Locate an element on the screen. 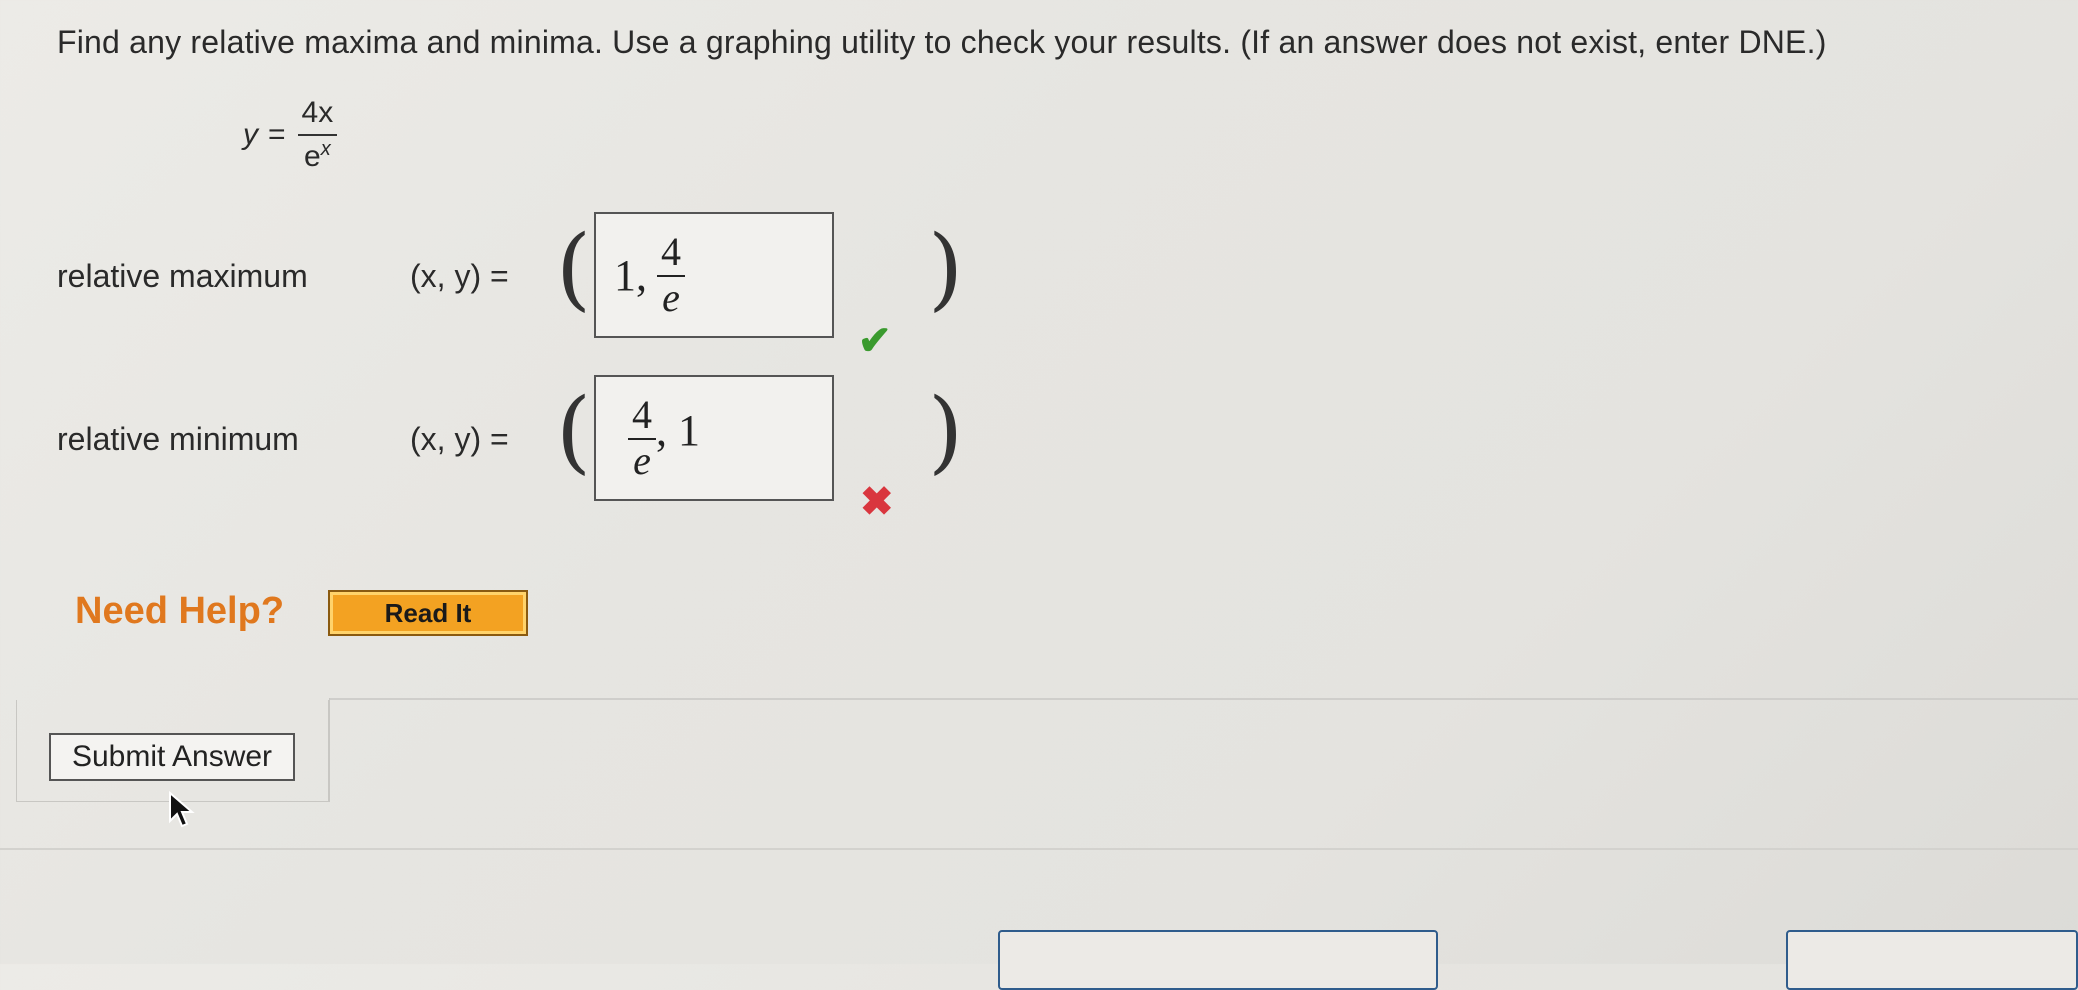  answer-tail: , 1 is located at coordinates (678, 430).